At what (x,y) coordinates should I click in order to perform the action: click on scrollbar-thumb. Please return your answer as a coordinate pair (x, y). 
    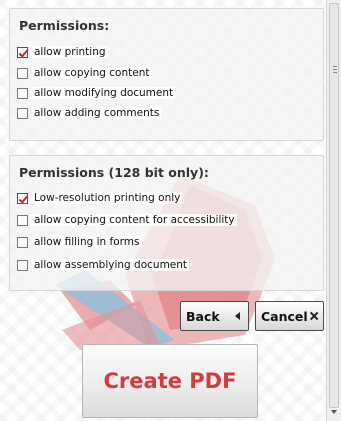
    Looking at the image, I should click on (334, 205).